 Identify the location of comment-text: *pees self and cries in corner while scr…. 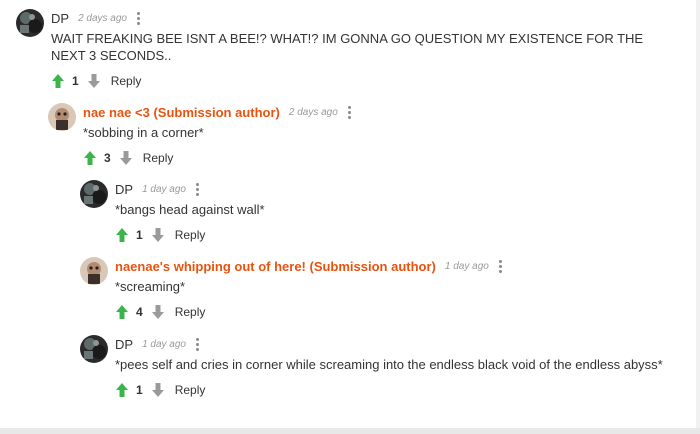
(389, 364).